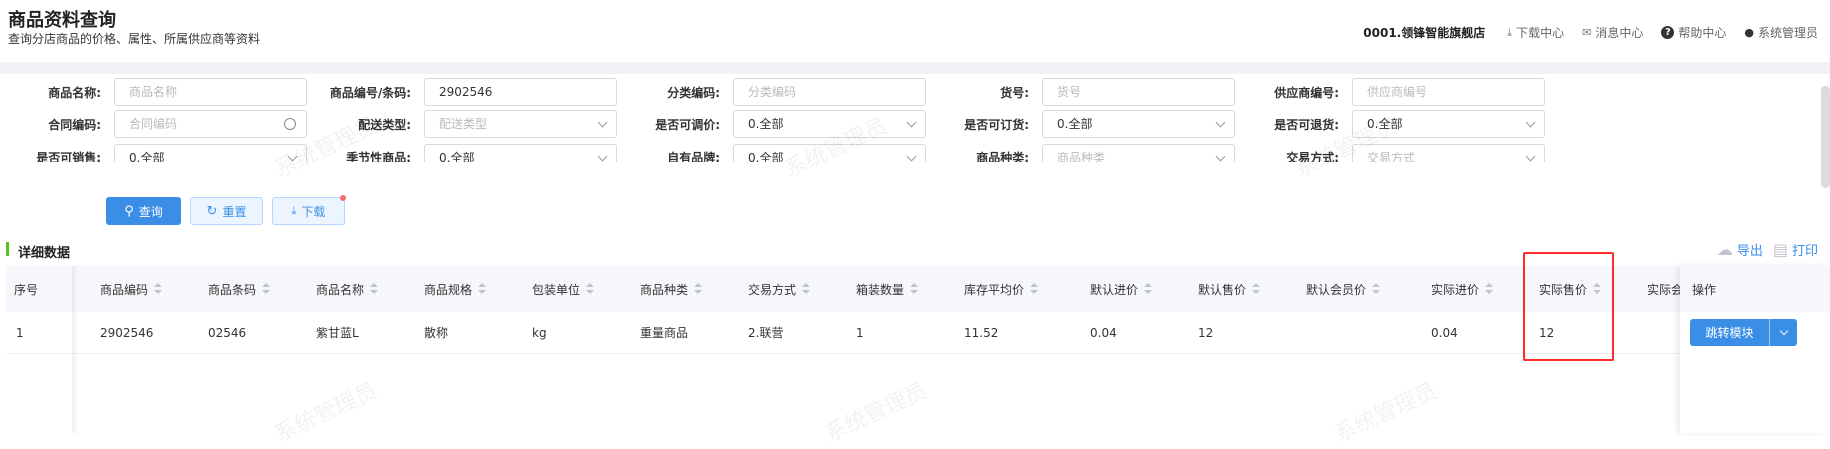 This screenshot has width=1830, height=449. Describe the element at coordinates (1755, 349) in the screenshot. I see `operation-column: 操作 跳转模块` at that location.